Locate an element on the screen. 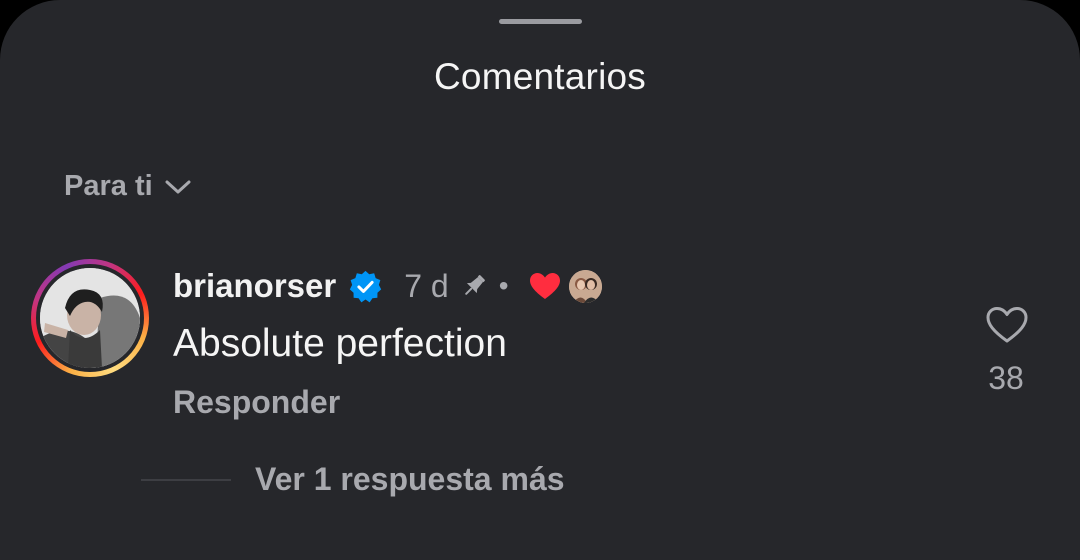 The image size is (1080, 560). sort-dropdown: Para ti is located at coordinates (127, 186).